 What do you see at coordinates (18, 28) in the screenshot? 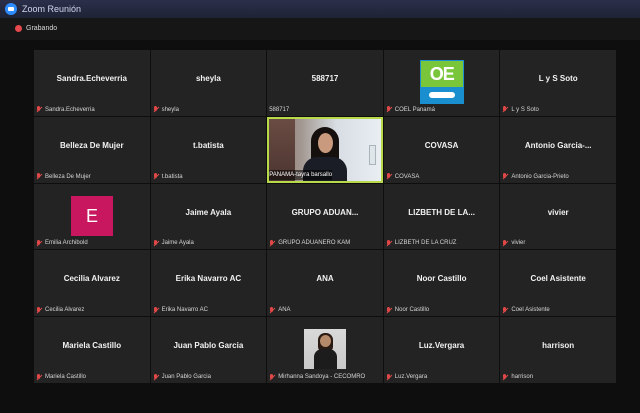
I see `recording-dot-icon` at bounding box center [18, 28].